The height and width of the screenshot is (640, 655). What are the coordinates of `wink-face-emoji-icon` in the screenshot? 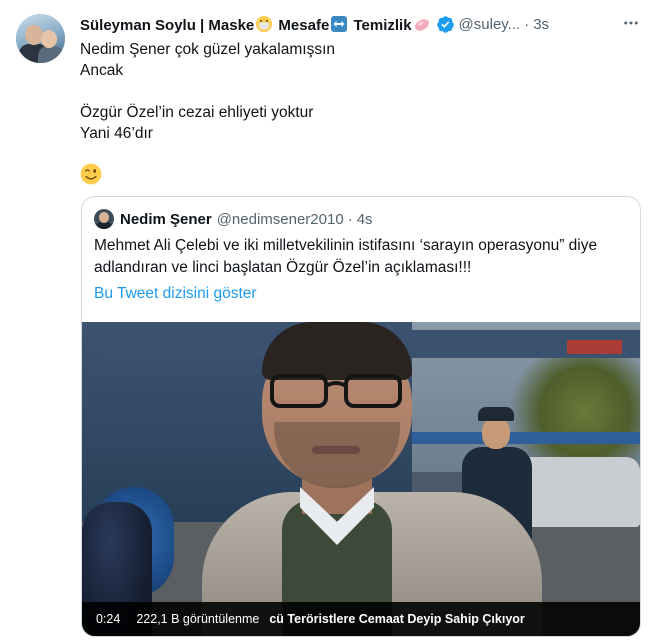 It's located at (91, 174).